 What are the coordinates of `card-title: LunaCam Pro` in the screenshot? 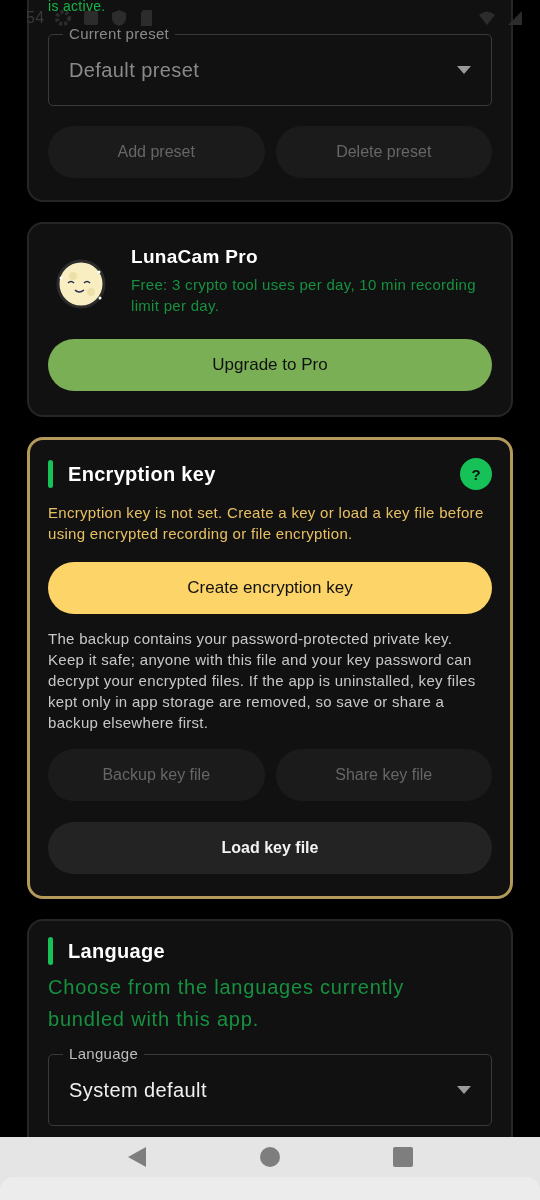 It's located at (195, 257).